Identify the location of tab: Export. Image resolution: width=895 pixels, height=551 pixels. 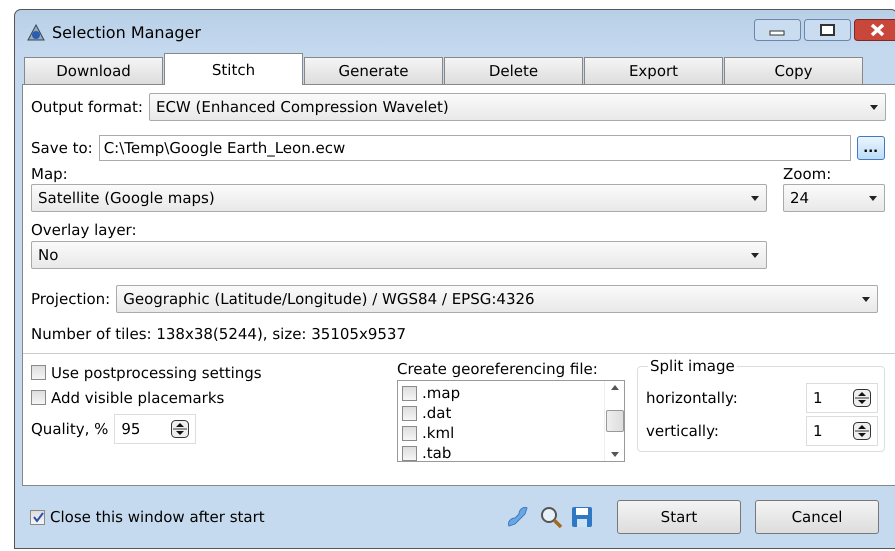
(653, 70).